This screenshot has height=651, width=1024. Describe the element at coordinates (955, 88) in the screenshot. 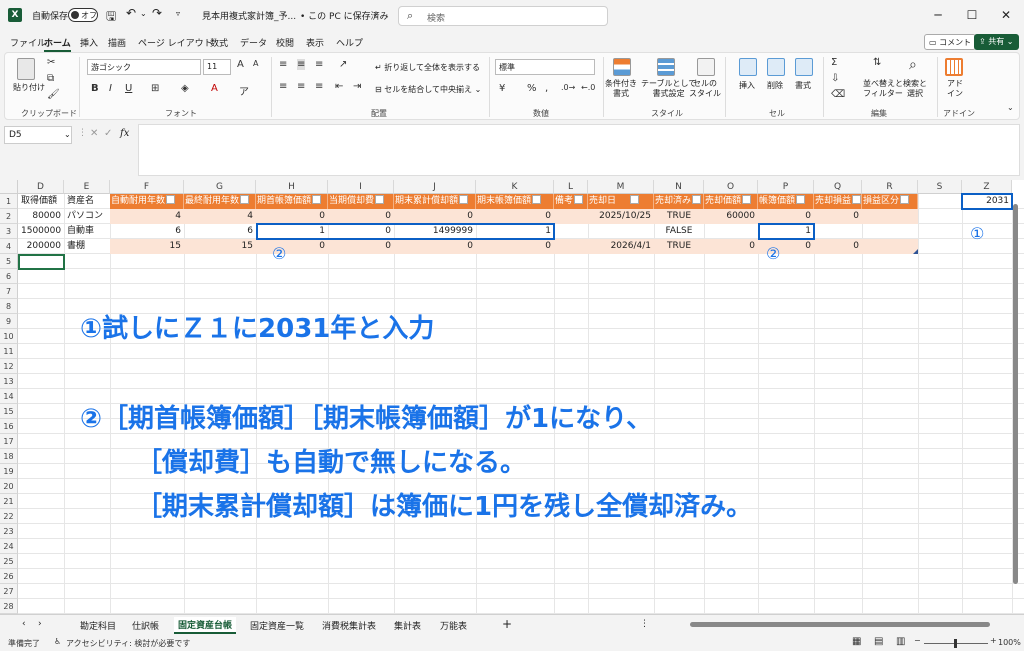

I see `addin-button: アド イン` at that location.